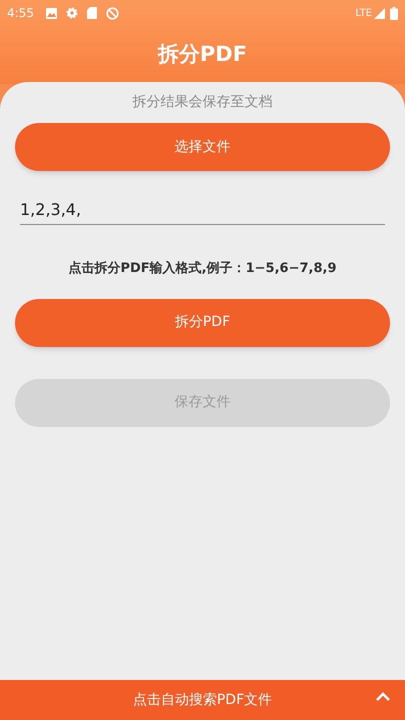 The width and height of the screenshot is (405, 720). What do you see at coordinates (202, 210) in the screenshot?
I see `page-range-input: 1,2,3,4,` at bounding box center [202, 210].